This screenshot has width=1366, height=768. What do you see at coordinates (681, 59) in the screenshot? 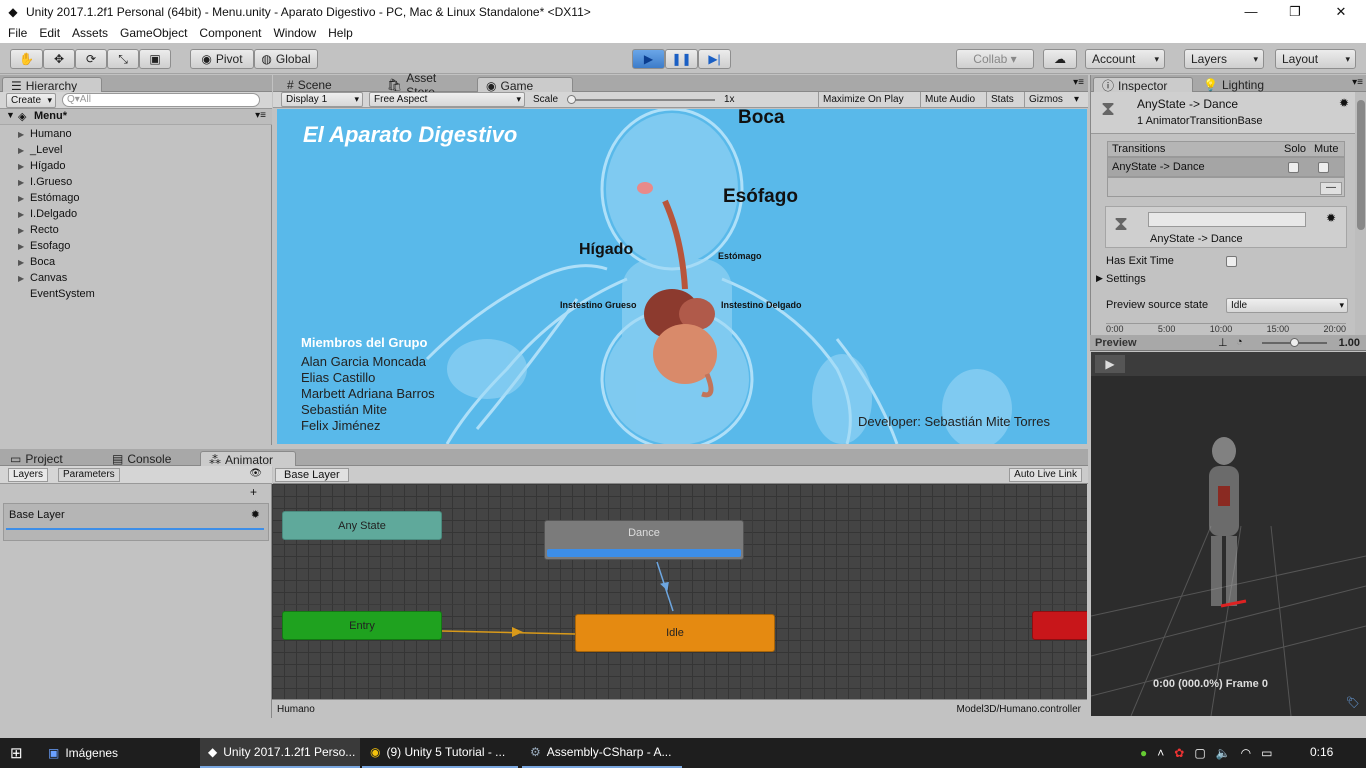
I see `pause-button: ❚❚` at bounding box center [681, 59].